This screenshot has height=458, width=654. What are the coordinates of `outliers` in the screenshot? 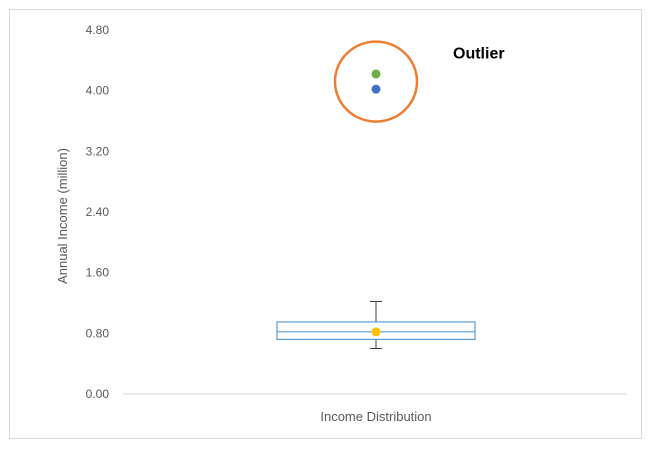 It's located at (376, 81).